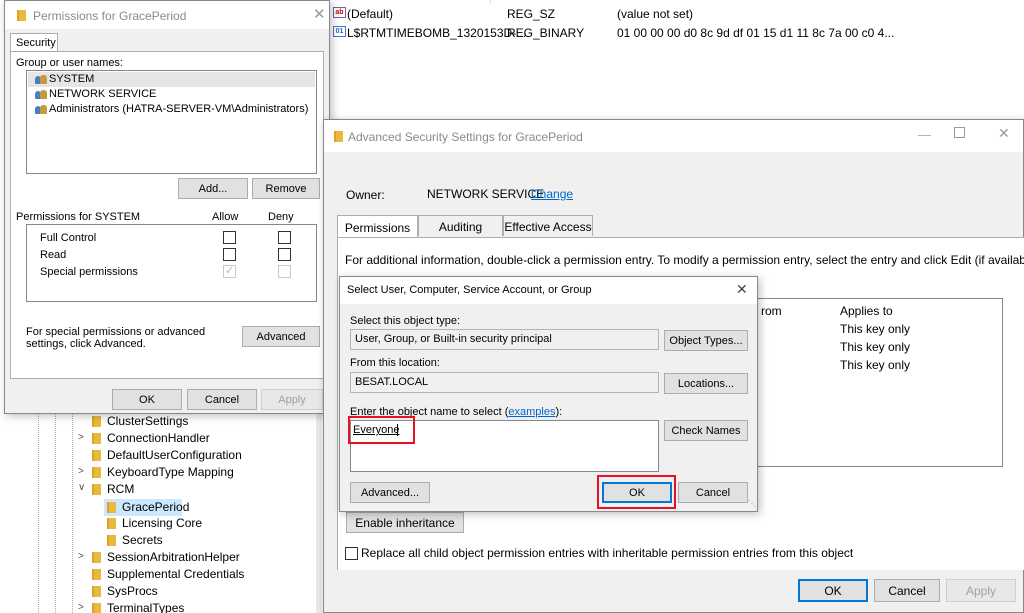 Image resolution: width=1024 pixels, height=613 pixels. What do you see at coordinates (284, 254) in the screenshot?
I see `deny-read-checkbox` at bounding box center [284, 254].